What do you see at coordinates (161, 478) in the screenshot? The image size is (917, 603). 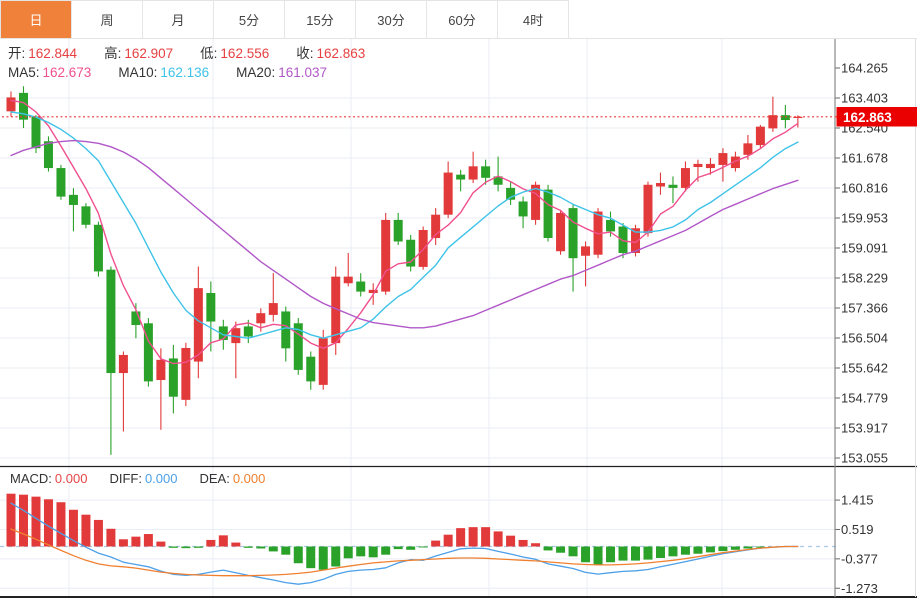 I see `diff-value: 0.000` at bounding box center [161, 478].